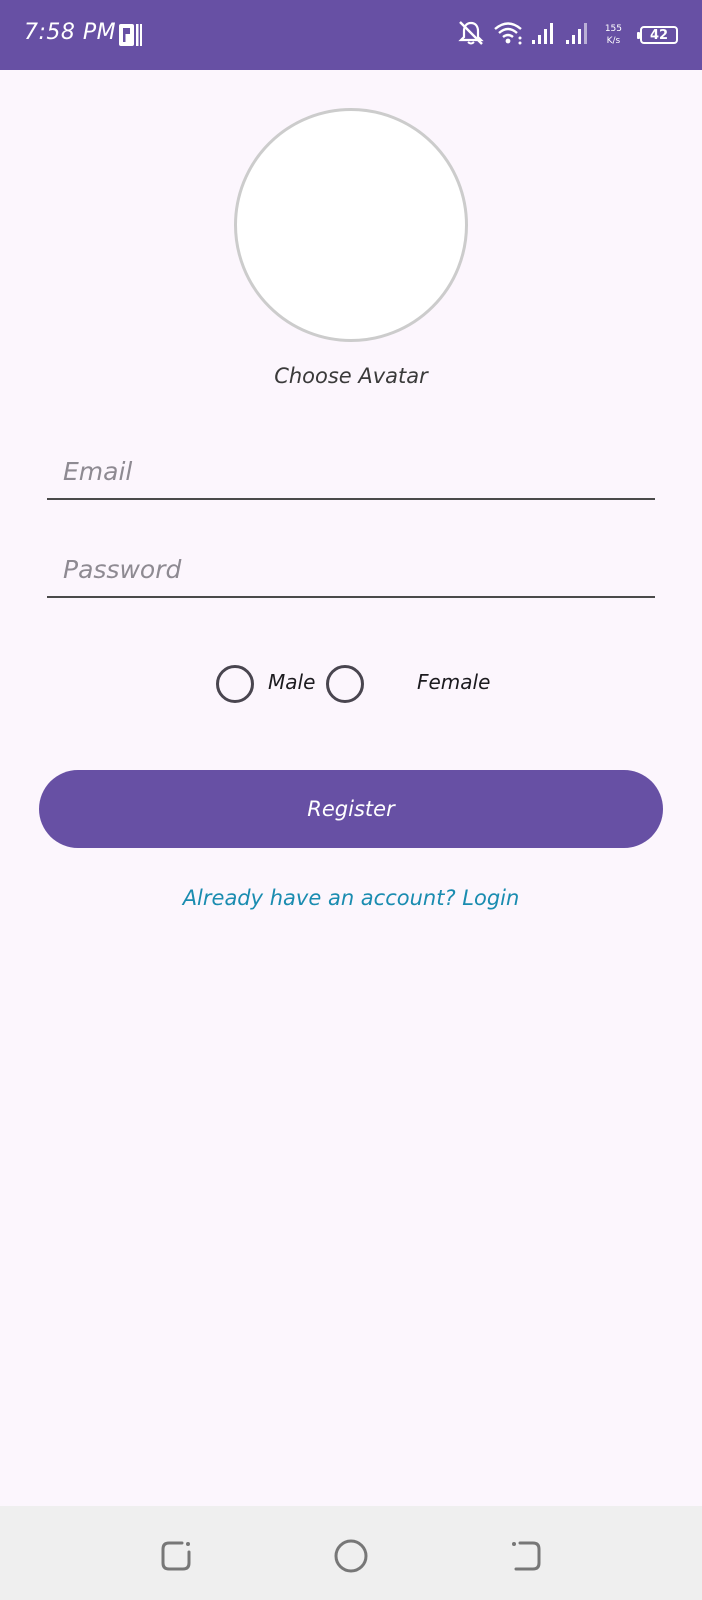 The width and height of the screenshot is (702, 1600). Describe the element at coordinates (292, 682) in the screenshot. I see `male-label: Male` at that location.